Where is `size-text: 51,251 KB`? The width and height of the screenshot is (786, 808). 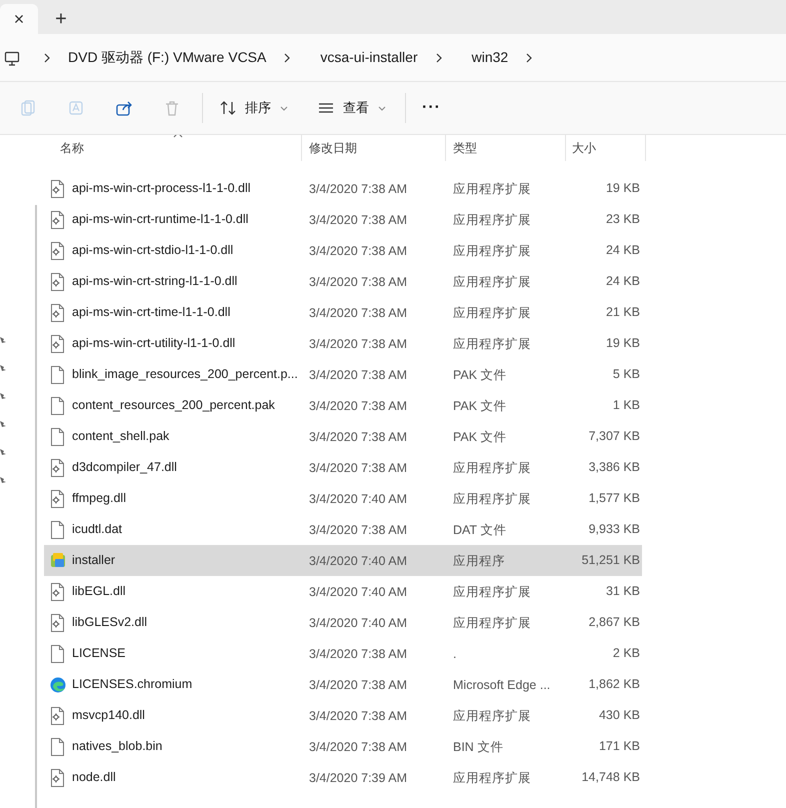 size-text: 51,251 KB is located at coordinates (611, 561).